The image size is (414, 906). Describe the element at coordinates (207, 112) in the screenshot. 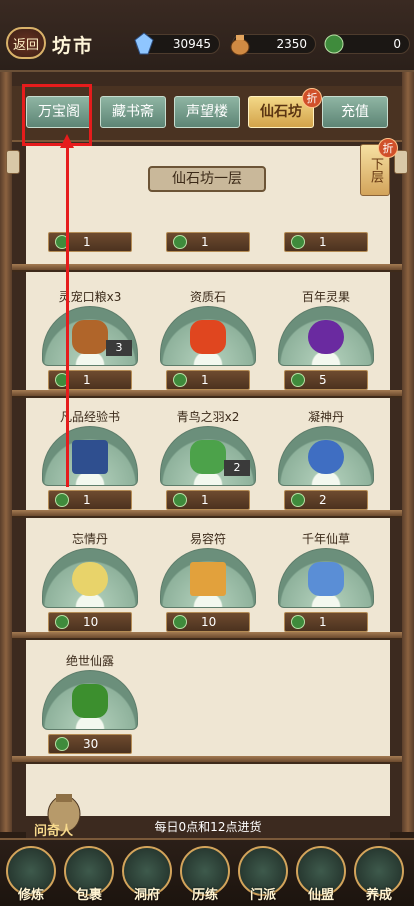

I see `tab-shengwanglou: 声望楼` at that location.